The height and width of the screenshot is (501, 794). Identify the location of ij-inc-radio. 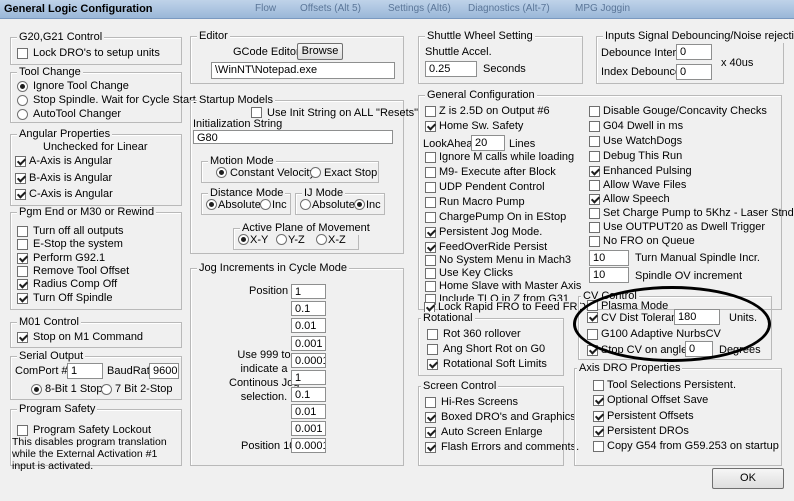
(359, 204).